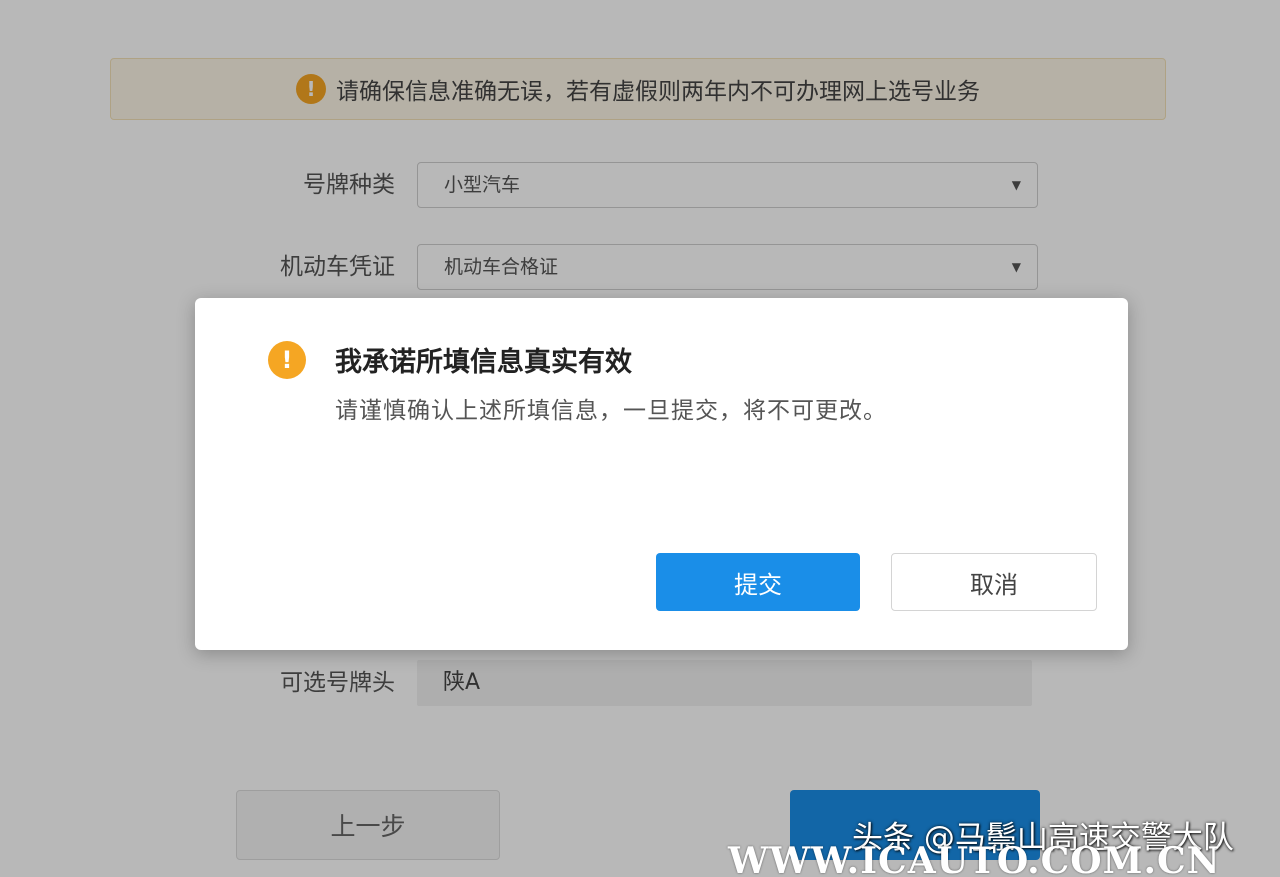 This screenshot has height=877, width=1280. What do you see at coordinates (994, 582) in the screenshot?
I see `cancel-button: 取消` at bounding box center [994, 582].